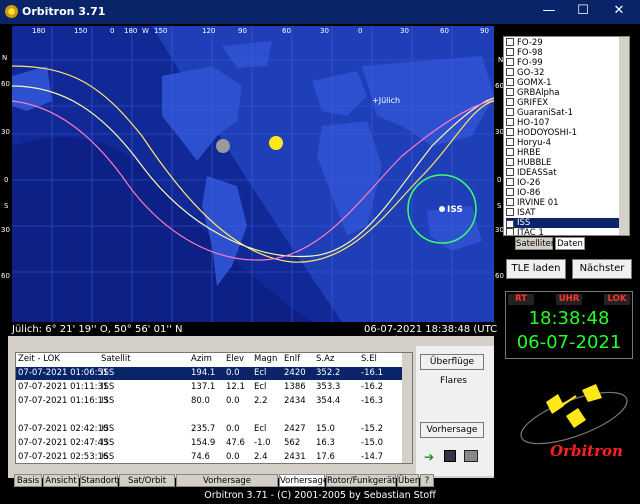 The width and height of the screenshot is (640, 504). Describe the element at coordinates (325, 429) in the screenshot. I see `table-cell: 15.0` at that location.